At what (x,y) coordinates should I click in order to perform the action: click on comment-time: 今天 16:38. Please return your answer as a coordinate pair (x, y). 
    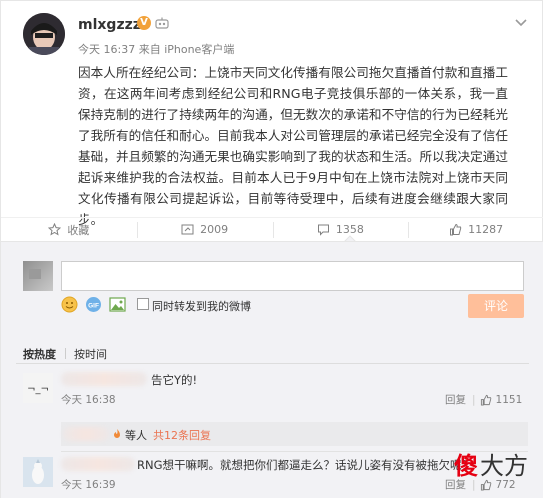
    Looking at the image, I should click on (88, 400).